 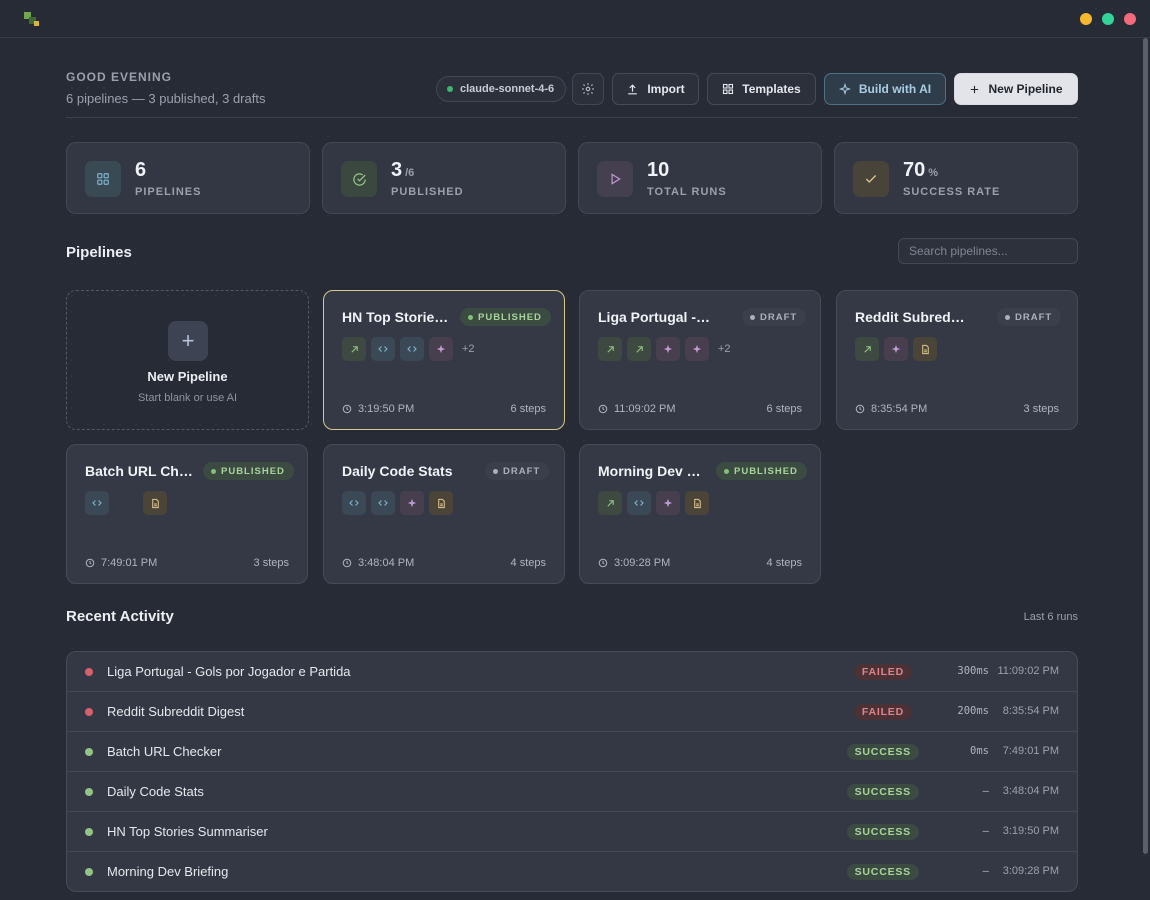 What do you see at coordinates (1145, 446) in the screenshot?
I see `scrollbar` at bounding box center [1145, 446].